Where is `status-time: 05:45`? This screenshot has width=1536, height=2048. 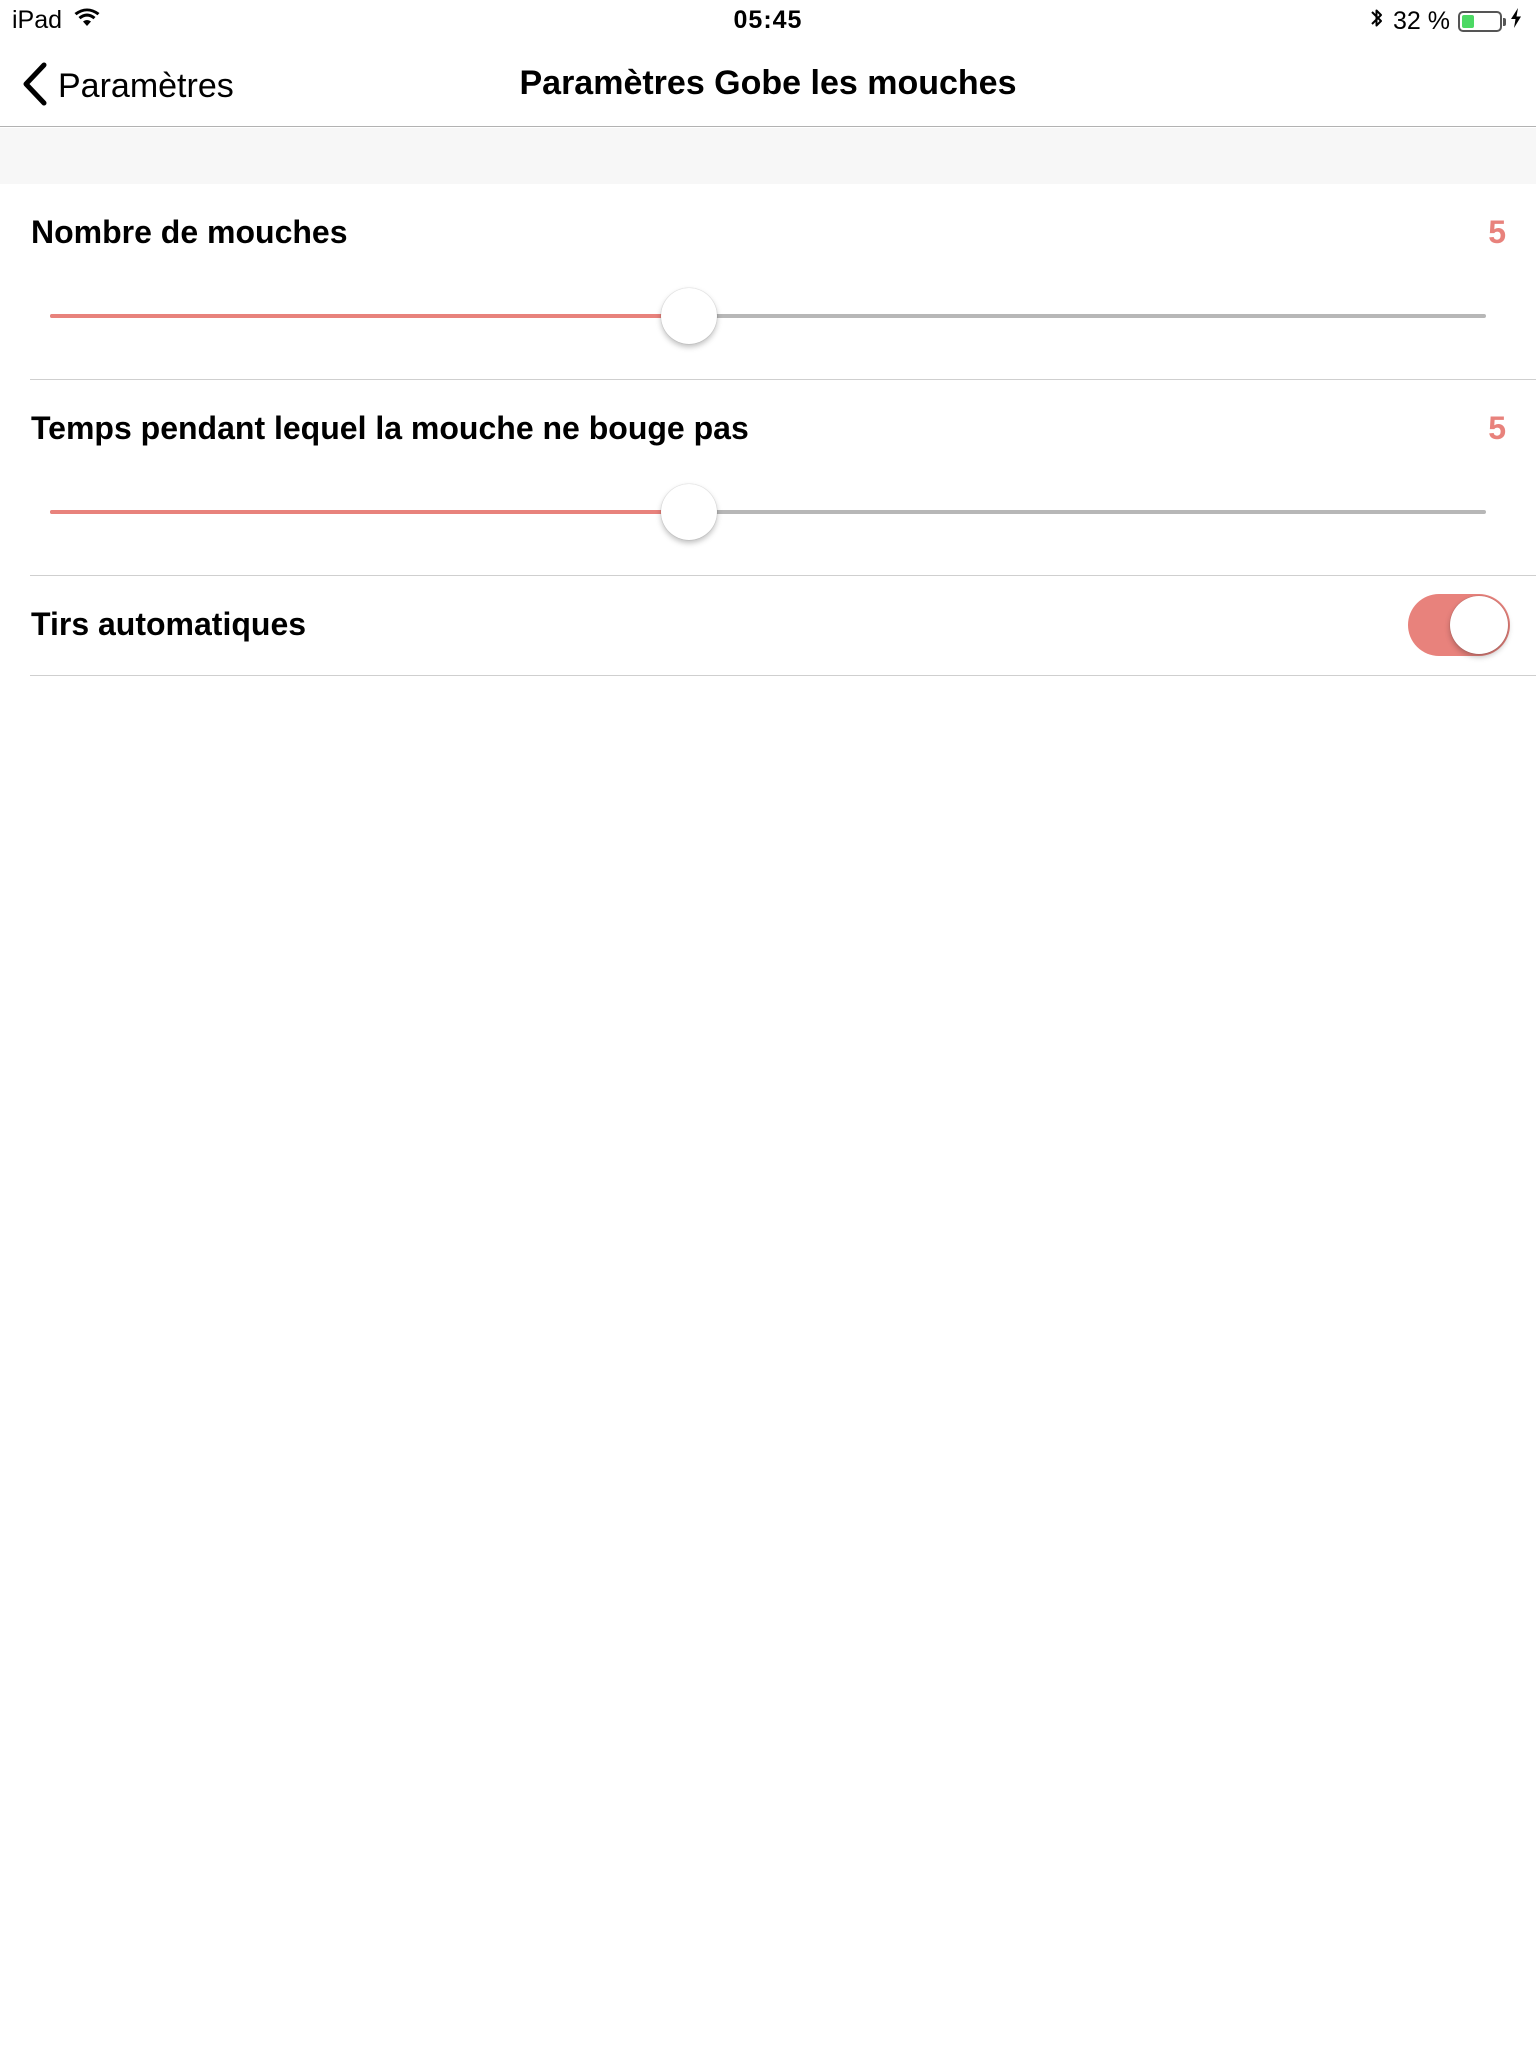
status-time: 05:45 is located at coordinates (768, 20).